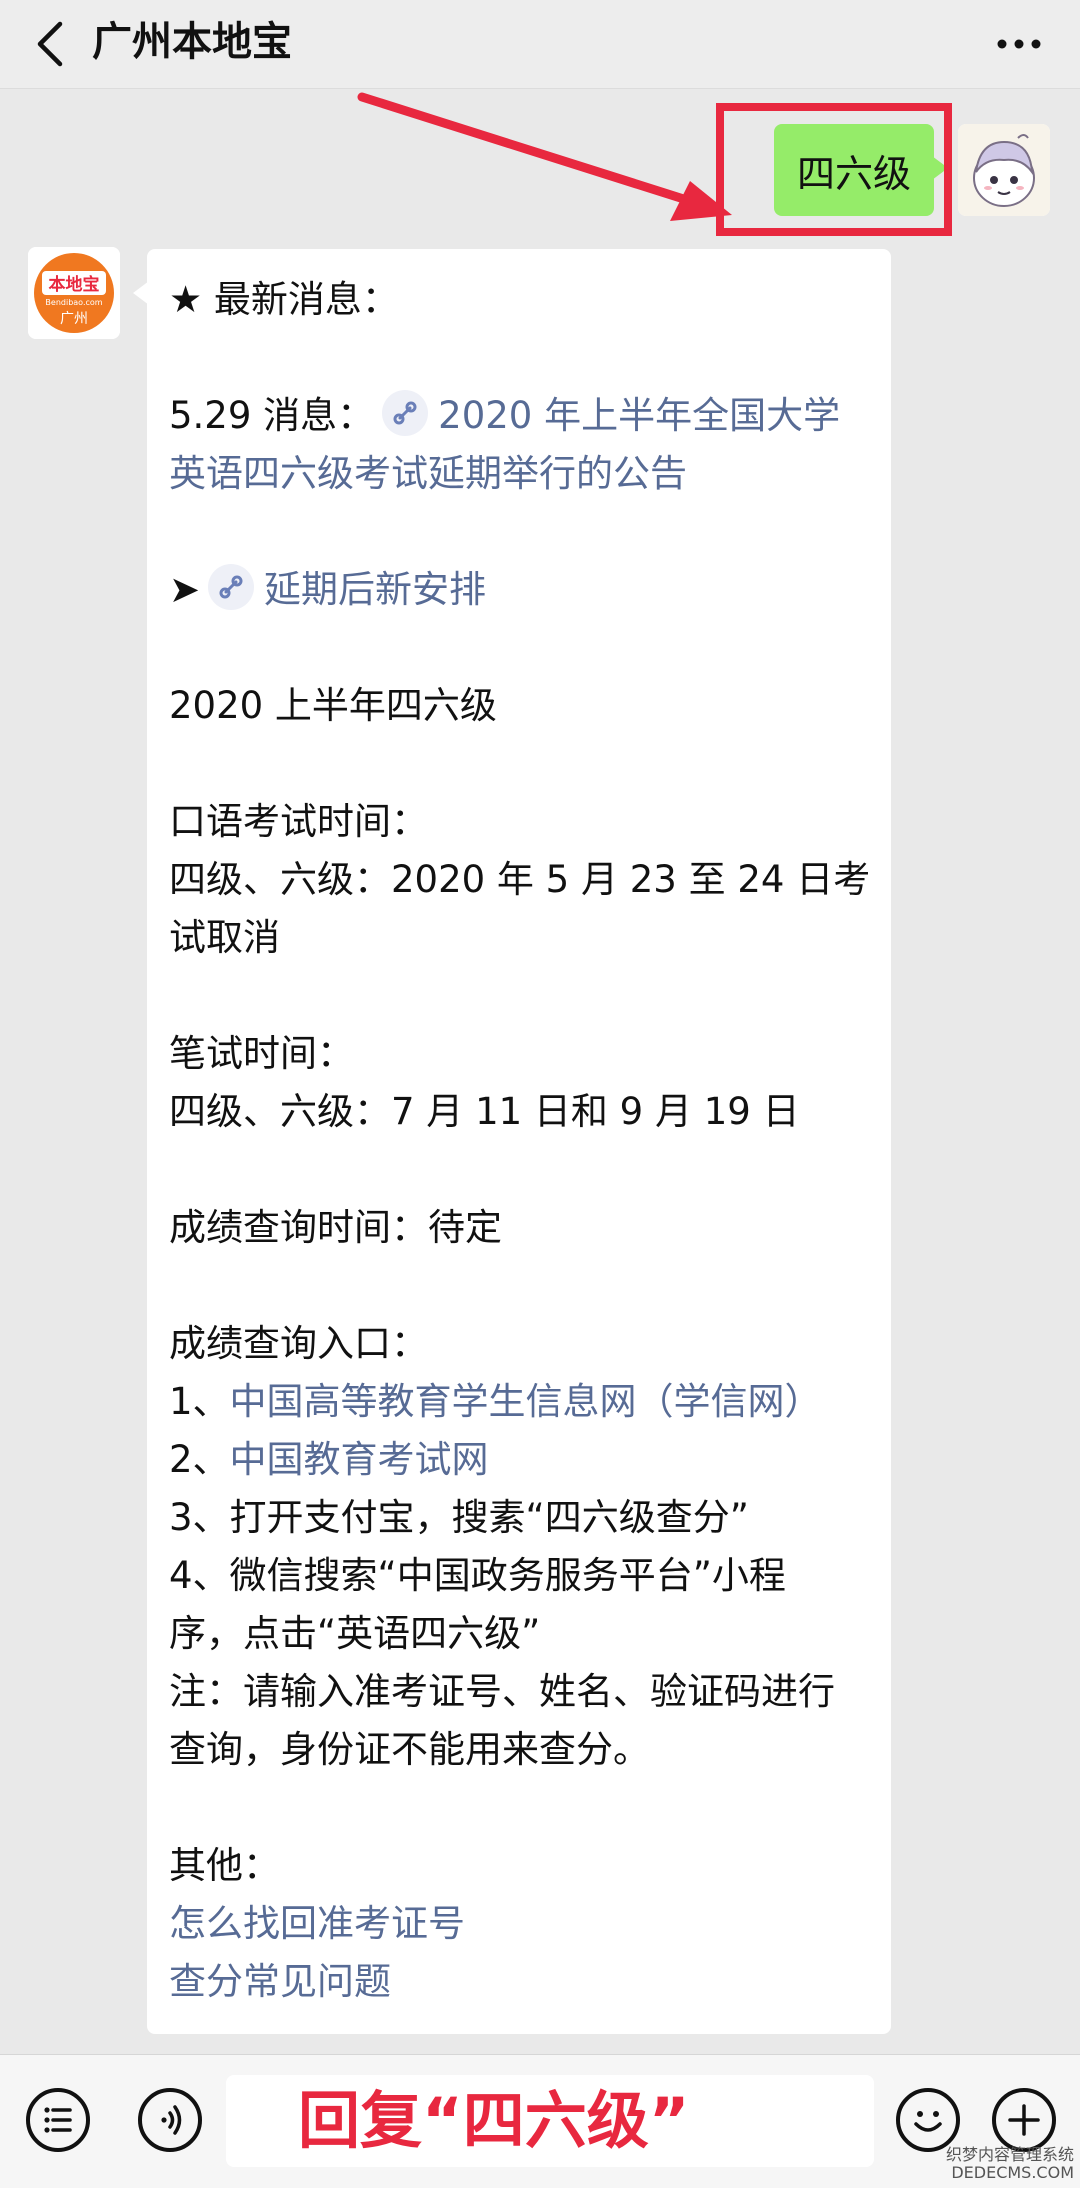 Image resolution: width=1080 pixels, height=2188 pixels. What do you see at coordinates (199, 1459) in the screenshot?
I see `entry-2-prefix: 2、` at bounding box center [199, 1459].